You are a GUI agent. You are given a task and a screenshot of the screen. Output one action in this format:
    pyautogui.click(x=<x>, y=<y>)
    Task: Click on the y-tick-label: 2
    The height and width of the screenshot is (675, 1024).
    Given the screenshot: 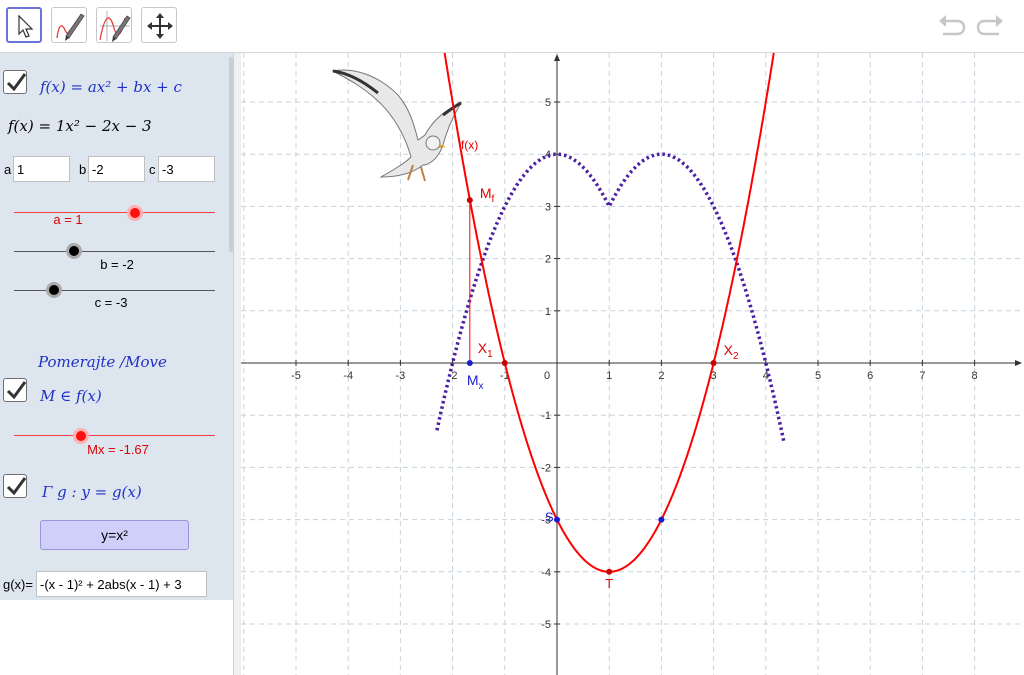 What is the action you would take?
    pyautogui.click(x=548, y=260)
    